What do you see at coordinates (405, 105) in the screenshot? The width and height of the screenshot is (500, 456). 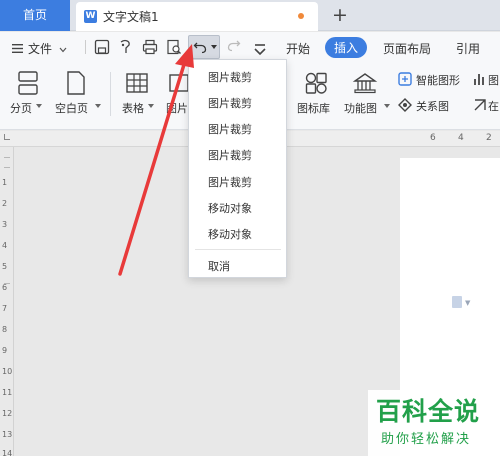 I see `relation-chart-icon` at bounding box center [405, 105].